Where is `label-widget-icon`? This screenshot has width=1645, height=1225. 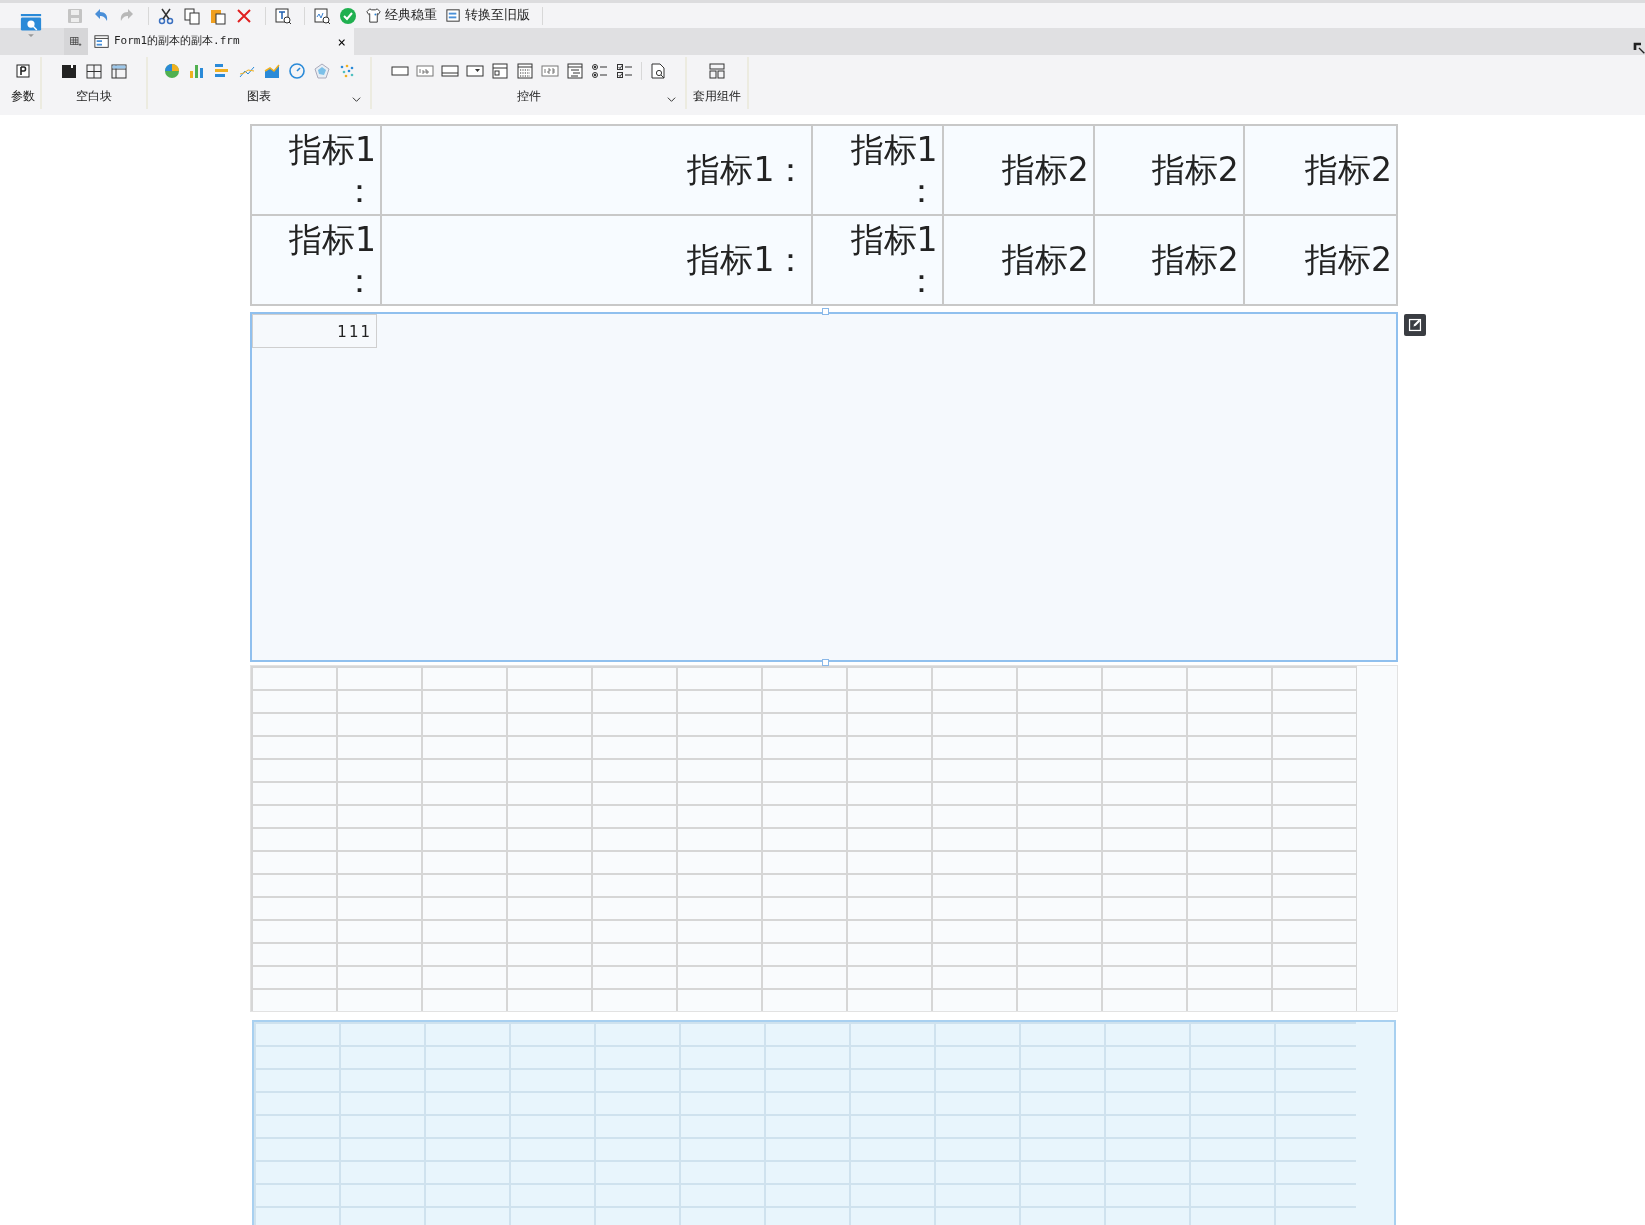 label-widget-icon is located at coordinates (424, 71).